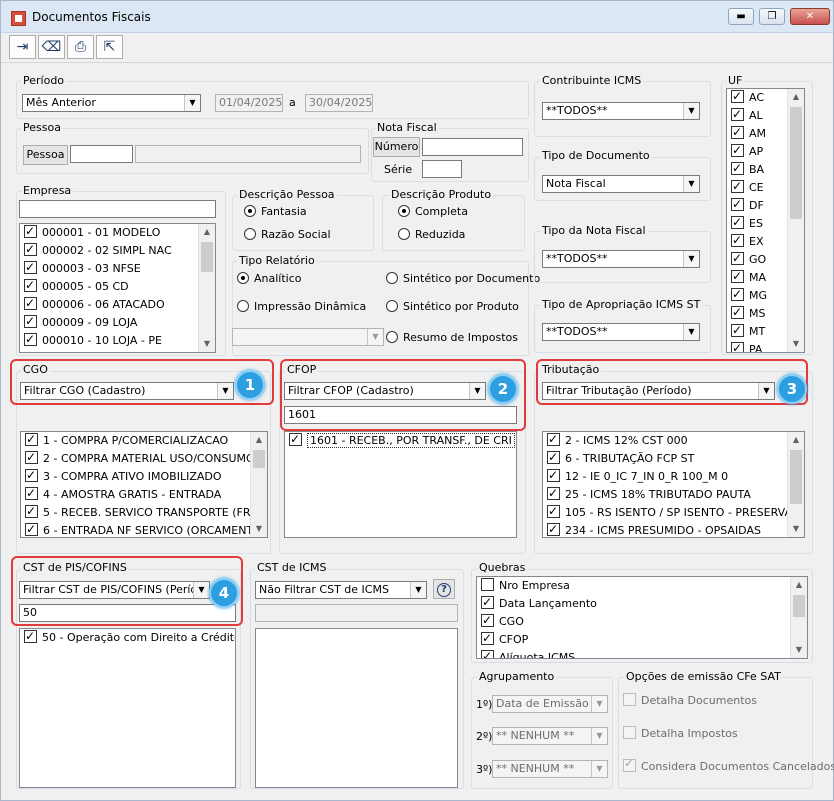  I want to click on radio-fantasia: Fantasia, so click(275, 212).